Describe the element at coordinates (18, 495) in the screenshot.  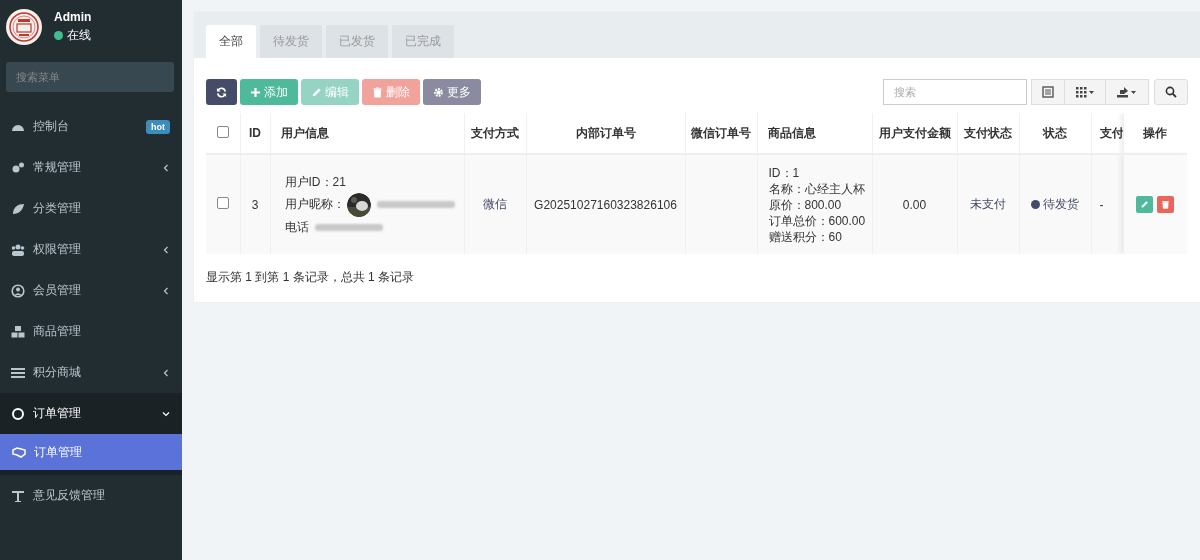
I see `text-icon` at that location.